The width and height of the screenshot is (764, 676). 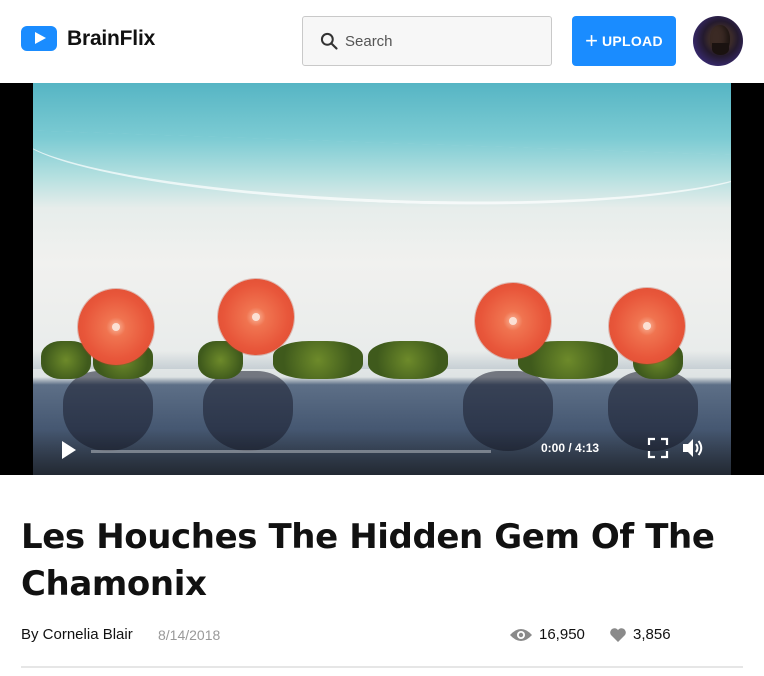 I want to click on play-icon, so click(x=68, y=450).